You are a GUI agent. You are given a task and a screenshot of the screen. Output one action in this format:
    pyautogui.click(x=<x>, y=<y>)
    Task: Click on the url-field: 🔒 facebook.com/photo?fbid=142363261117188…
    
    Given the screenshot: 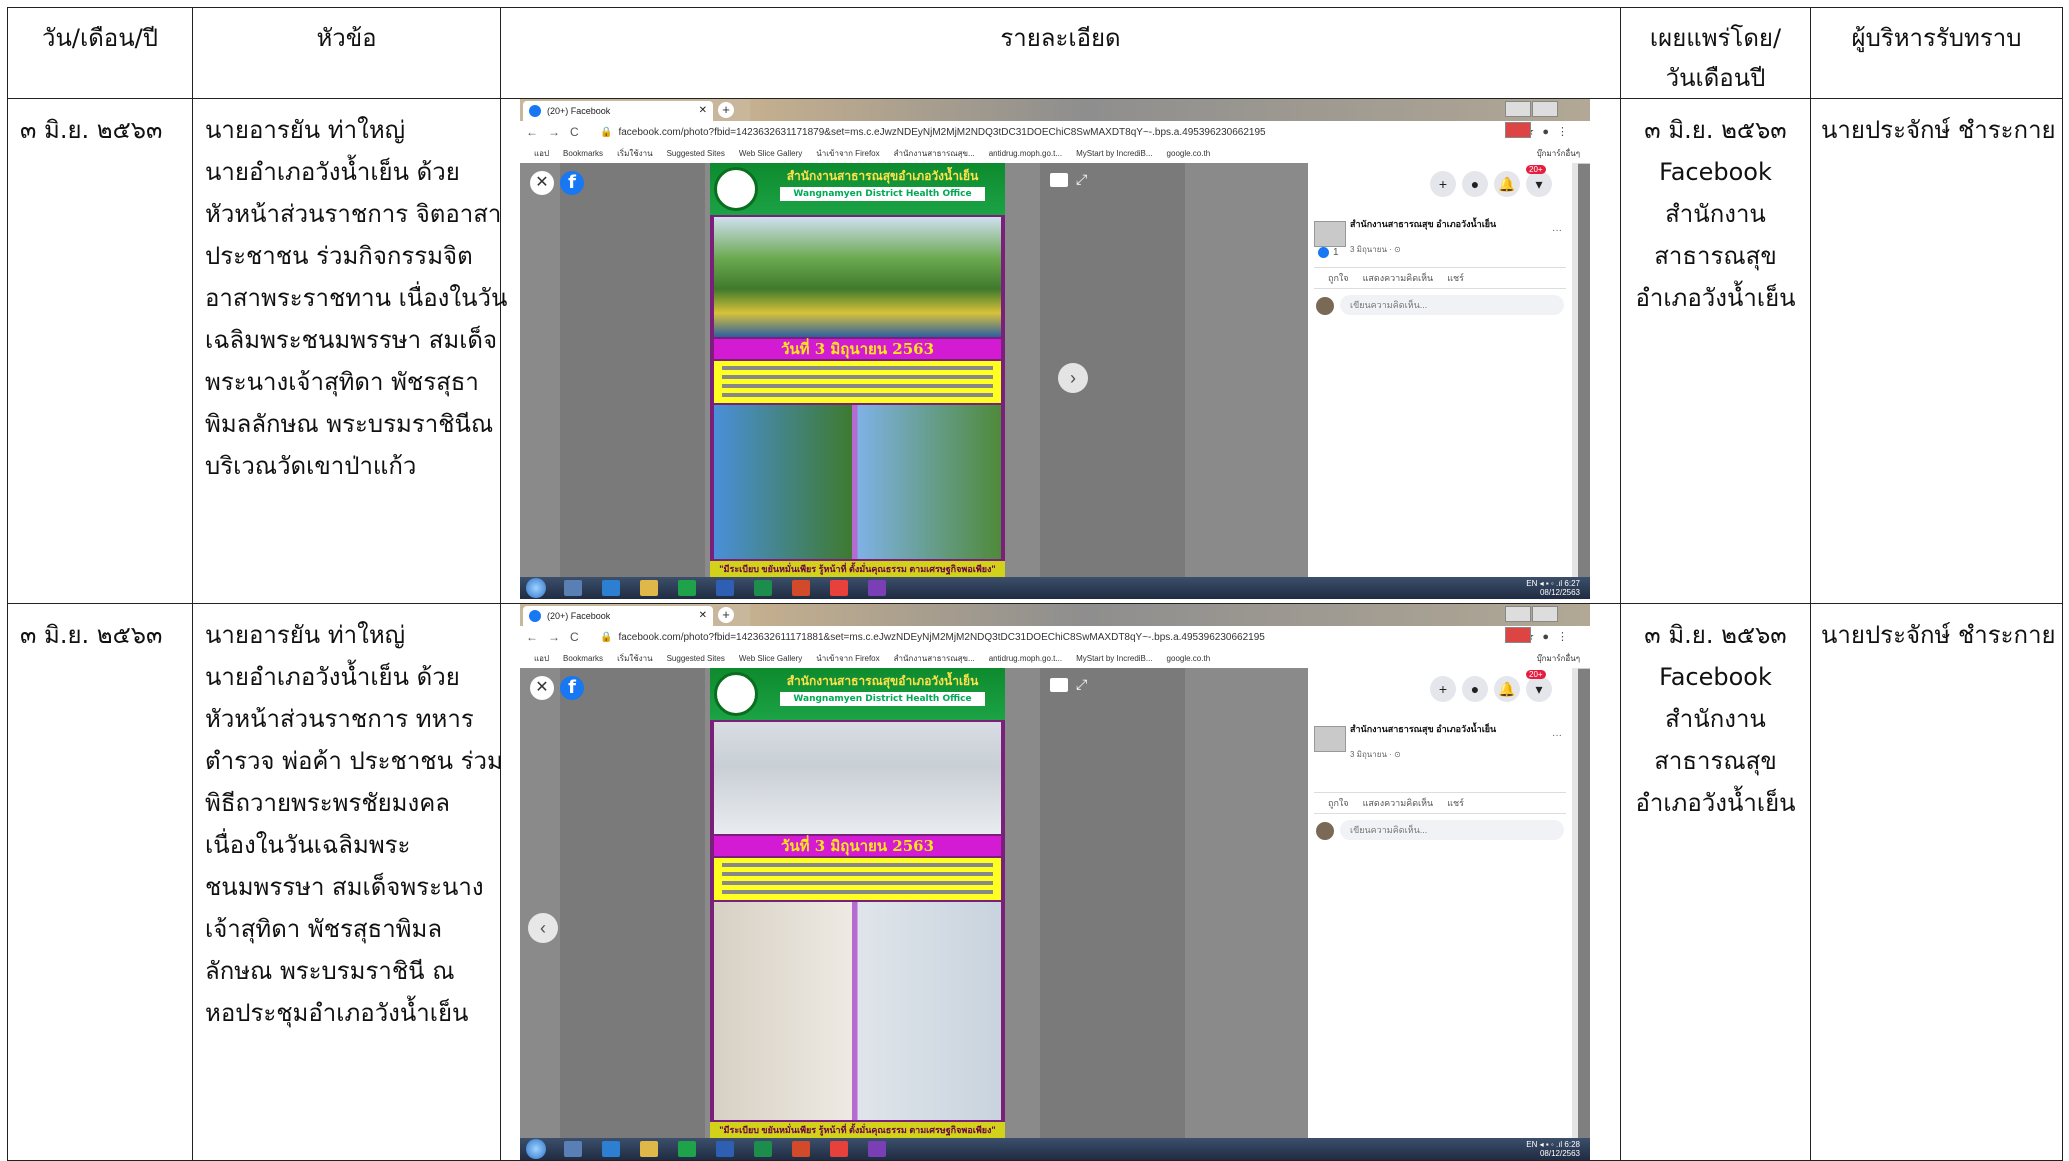 What is the action you would take?
    pyautogui.click(x=995, y=638)
    